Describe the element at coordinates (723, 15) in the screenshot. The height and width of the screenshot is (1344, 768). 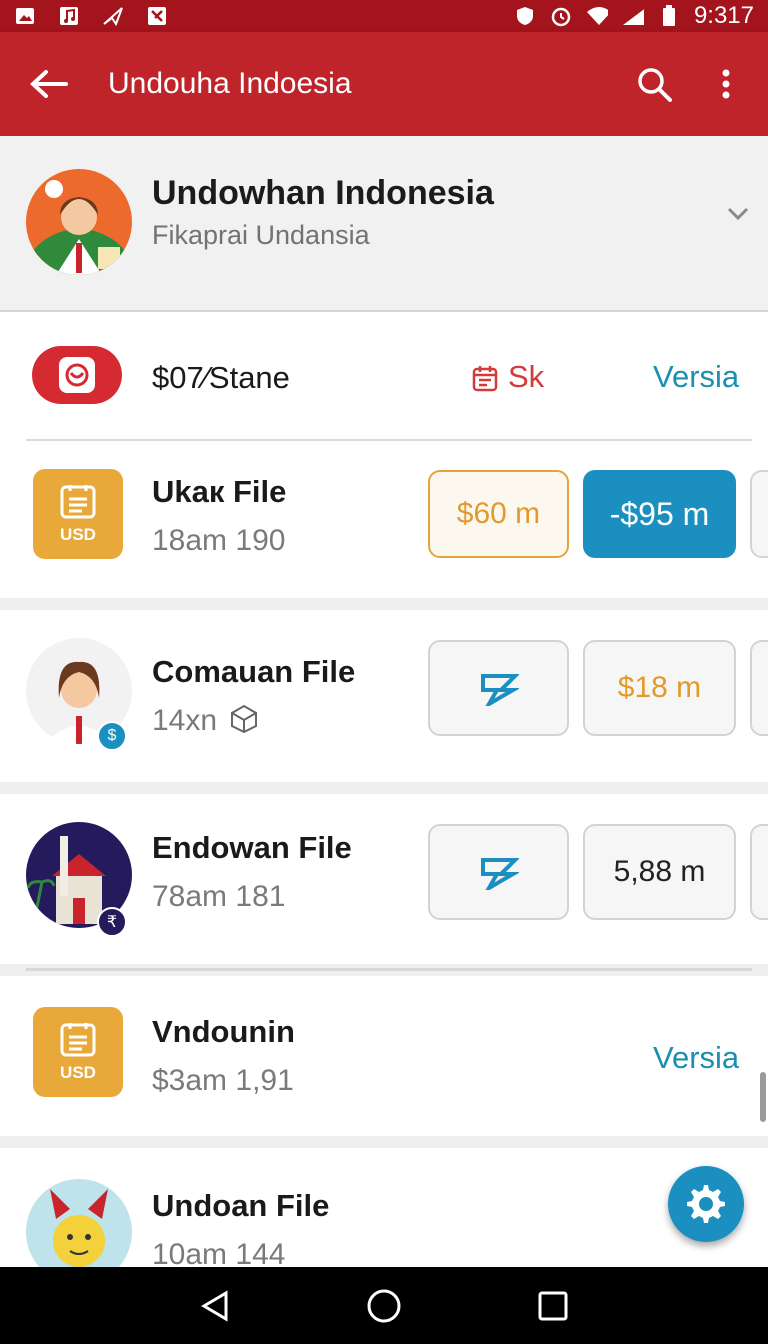
I see `status-time: 9:317` at that location.